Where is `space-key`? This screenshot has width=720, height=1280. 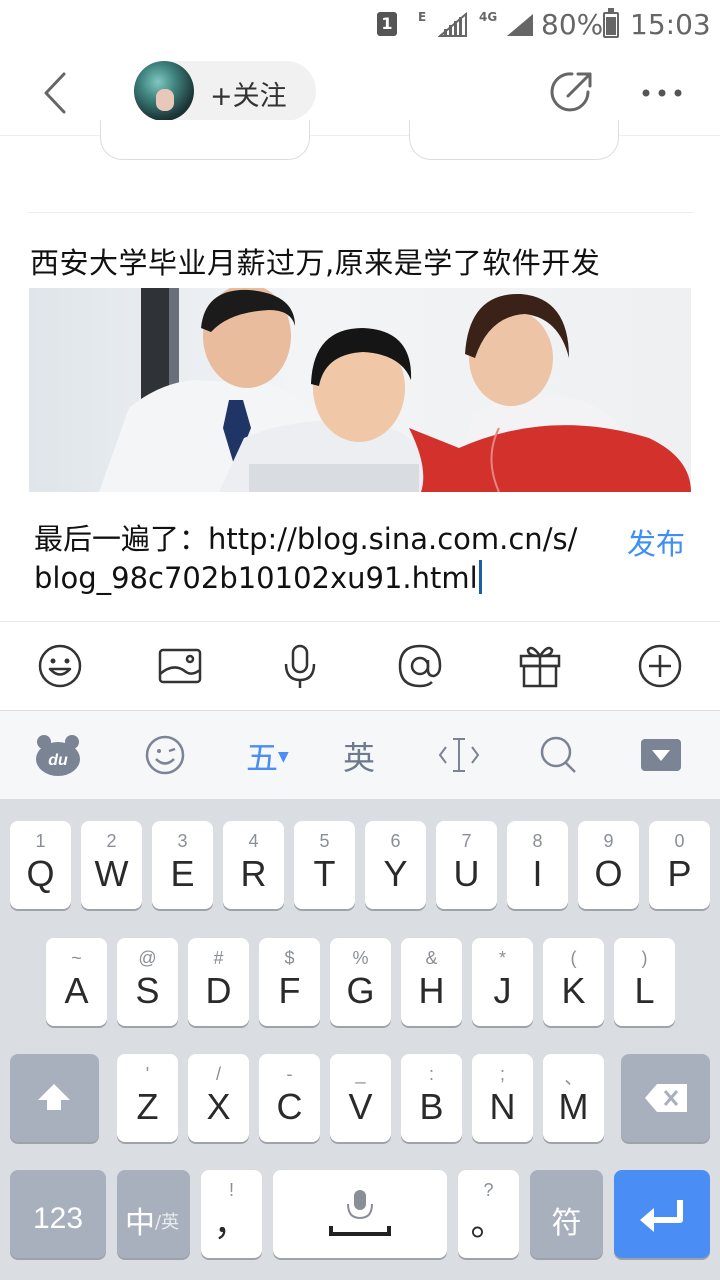 space-key is located at coordinates (360, 1214).